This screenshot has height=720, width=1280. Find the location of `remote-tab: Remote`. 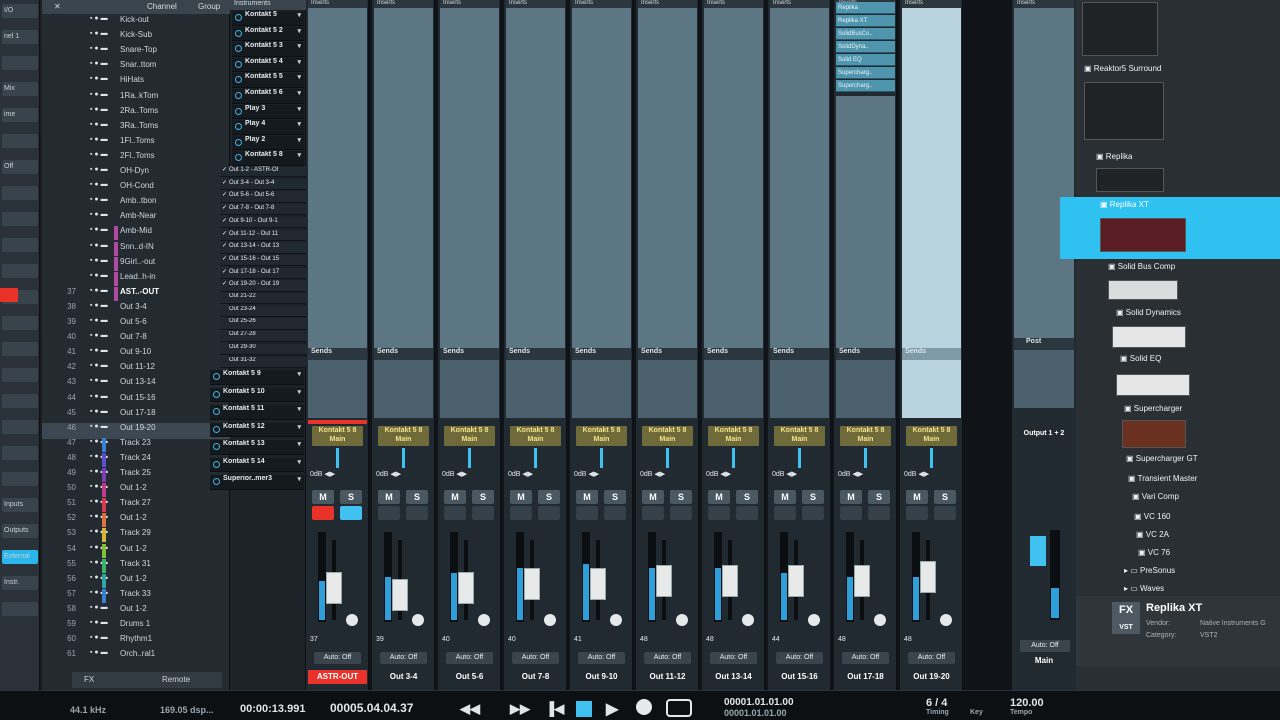

remote-tab: Remote is located at coordinates (176, 679).